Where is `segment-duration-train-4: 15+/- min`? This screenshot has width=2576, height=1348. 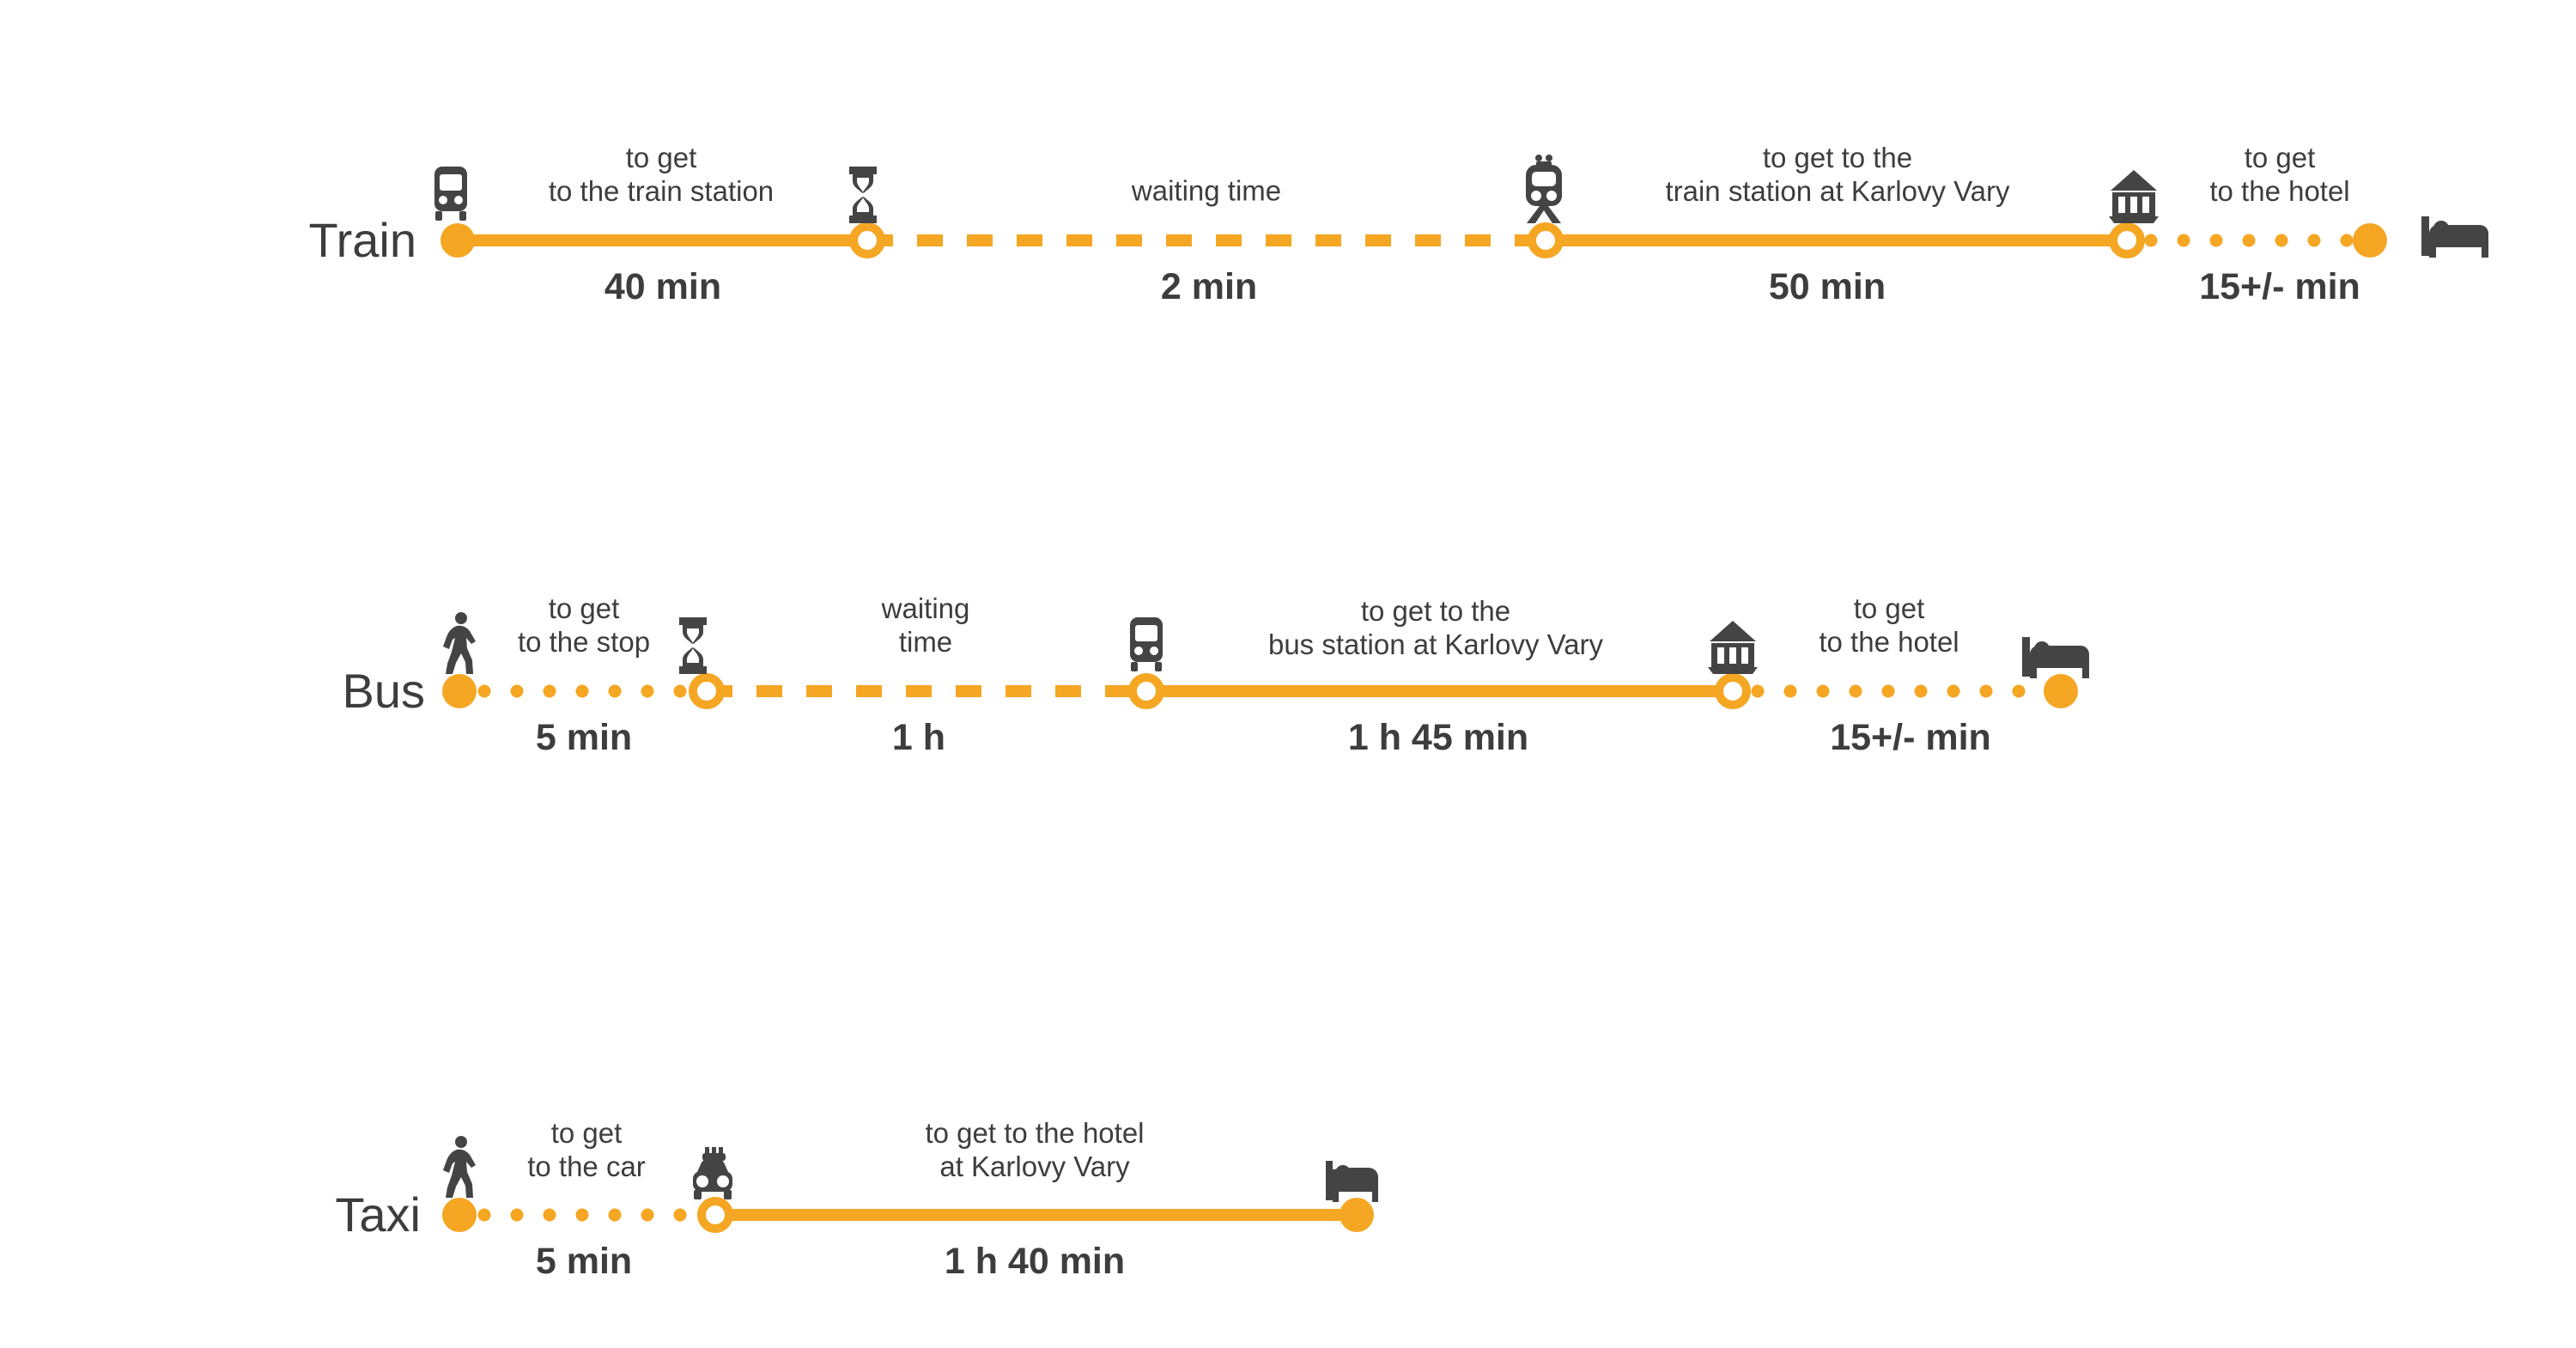
segment-duration-train-4: 15+/- min is located at coordinates (2280, 286).